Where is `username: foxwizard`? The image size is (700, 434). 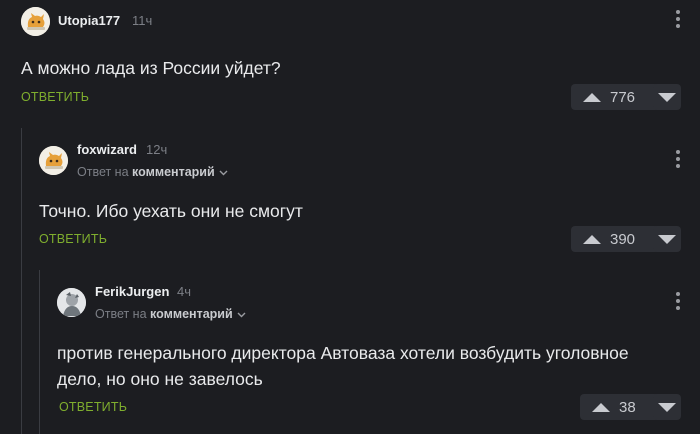 username: foxwizard is located at coordinates (107, 149).